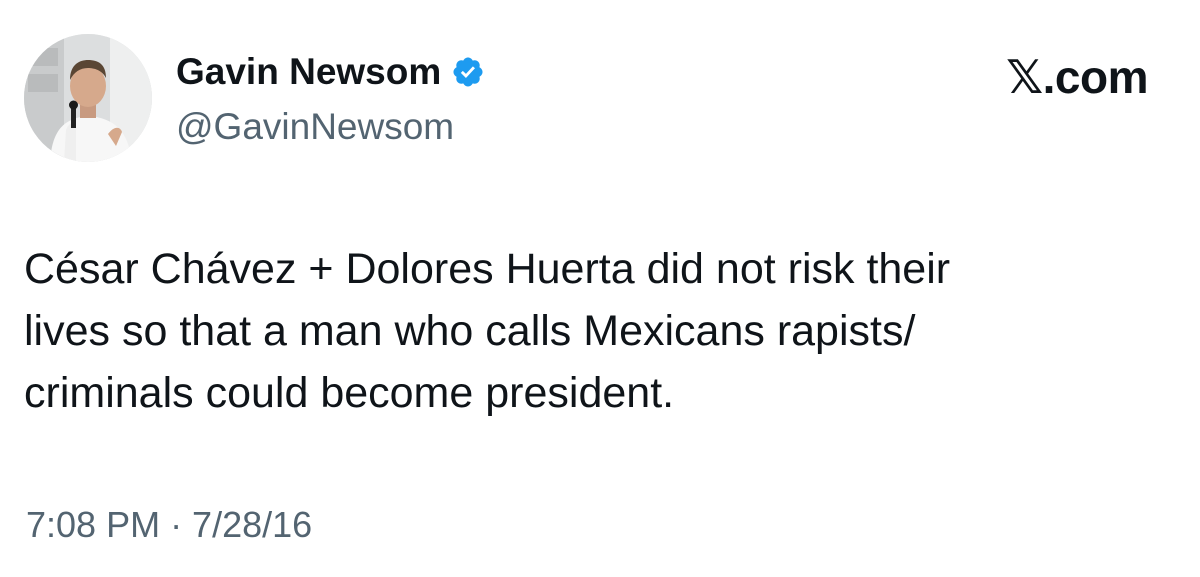  Describe the element at coordinates (349, 393) in the screenshot. I see `tweet-text-line: criminals could become president.` at that location.